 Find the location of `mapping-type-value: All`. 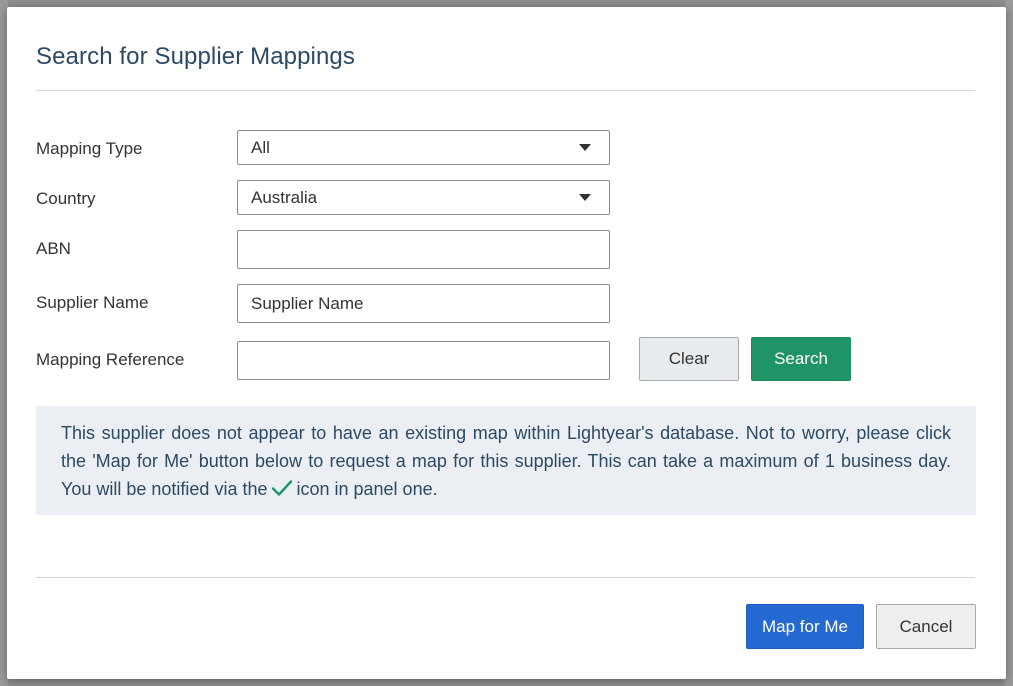

mapping-type-value: All is located at coordinates (260, 147).